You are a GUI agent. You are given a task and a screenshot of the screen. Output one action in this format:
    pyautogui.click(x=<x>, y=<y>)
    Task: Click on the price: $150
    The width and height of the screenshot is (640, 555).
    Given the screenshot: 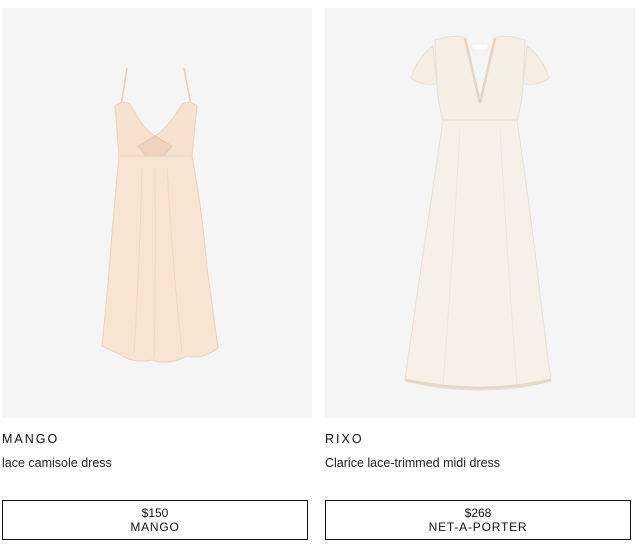 What is the action you would take?
    pyautogui.click(x=155, y=513)
    